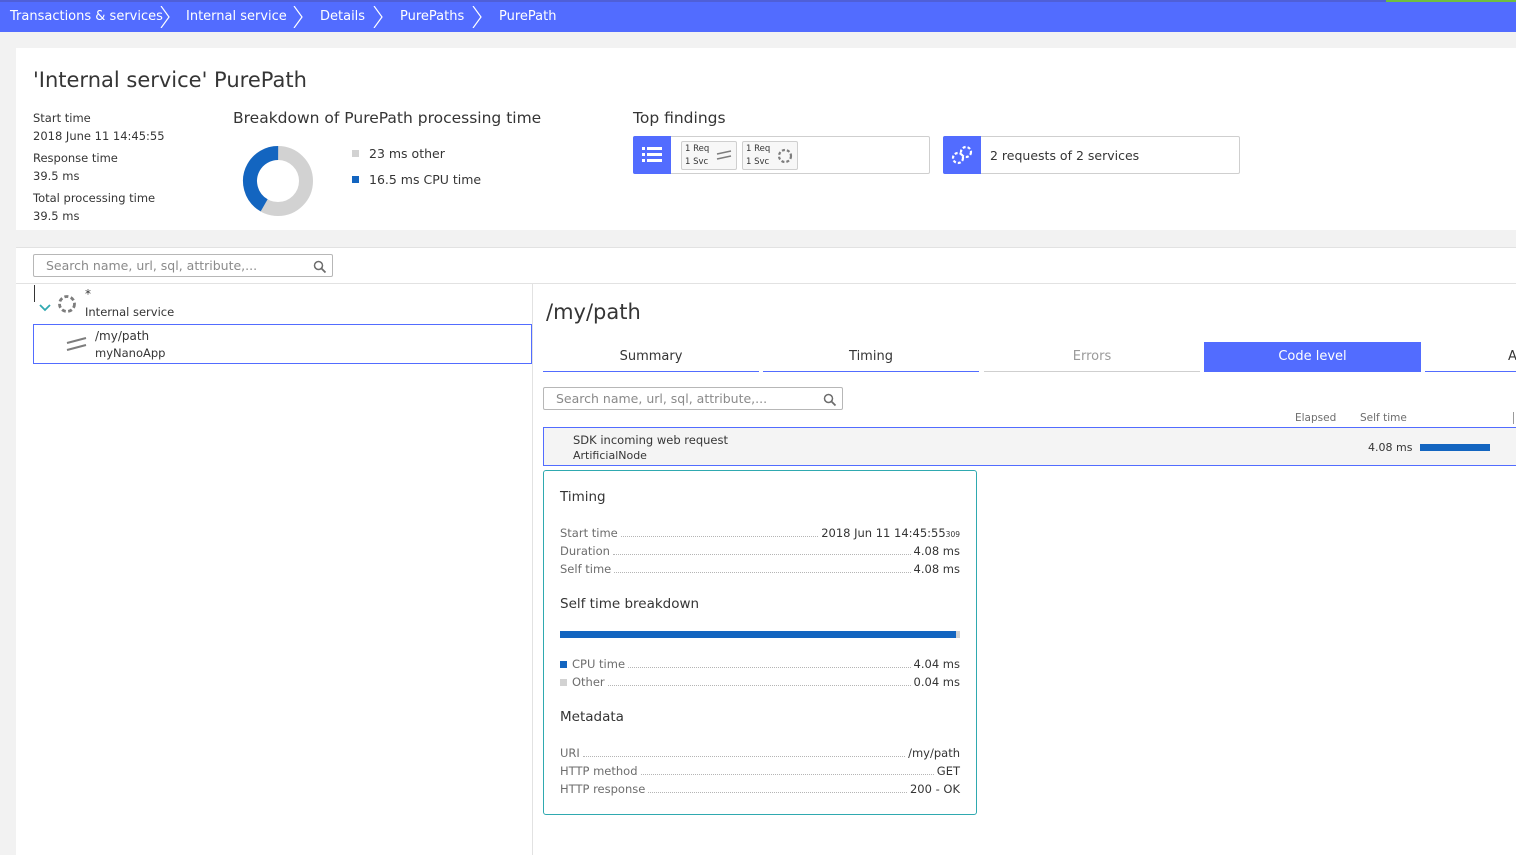  I want to click on breadcrumb-purepaths: PurePaths, so click(430, 17).